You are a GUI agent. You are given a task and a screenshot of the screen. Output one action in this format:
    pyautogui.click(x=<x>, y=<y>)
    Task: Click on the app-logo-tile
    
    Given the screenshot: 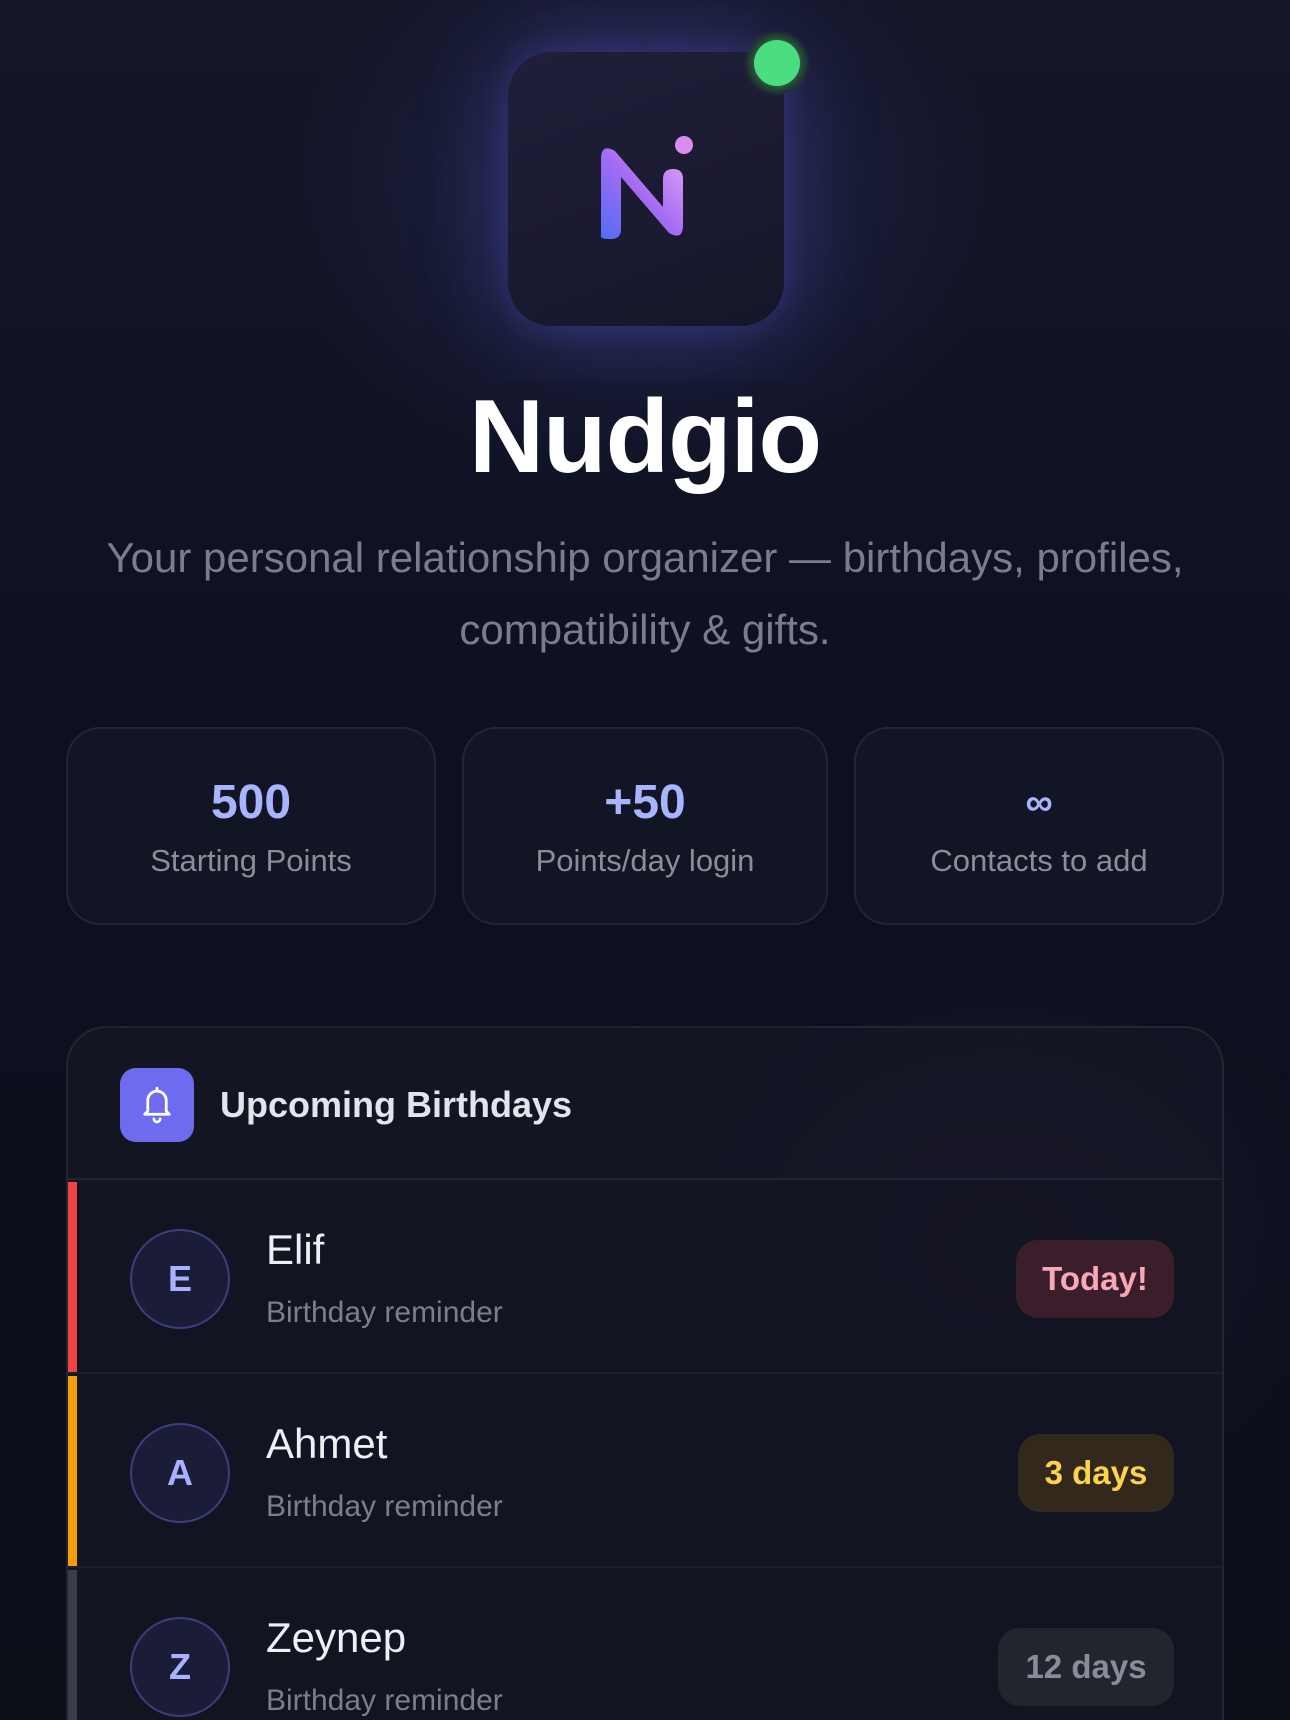 What is the action you would take?
    pyautogui.click(x=646, y=189)
    